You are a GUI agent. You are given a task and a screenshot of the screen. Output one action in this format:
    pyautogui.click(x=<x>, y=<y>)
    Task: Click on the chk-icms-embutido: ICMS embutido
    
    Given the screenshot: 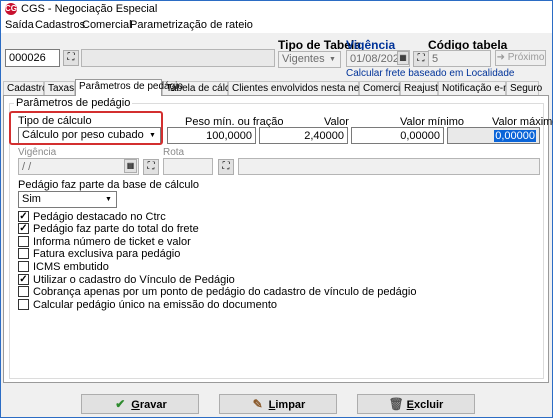 What is the action you would take?
    pyautogui.click(x=63, y=267)
    